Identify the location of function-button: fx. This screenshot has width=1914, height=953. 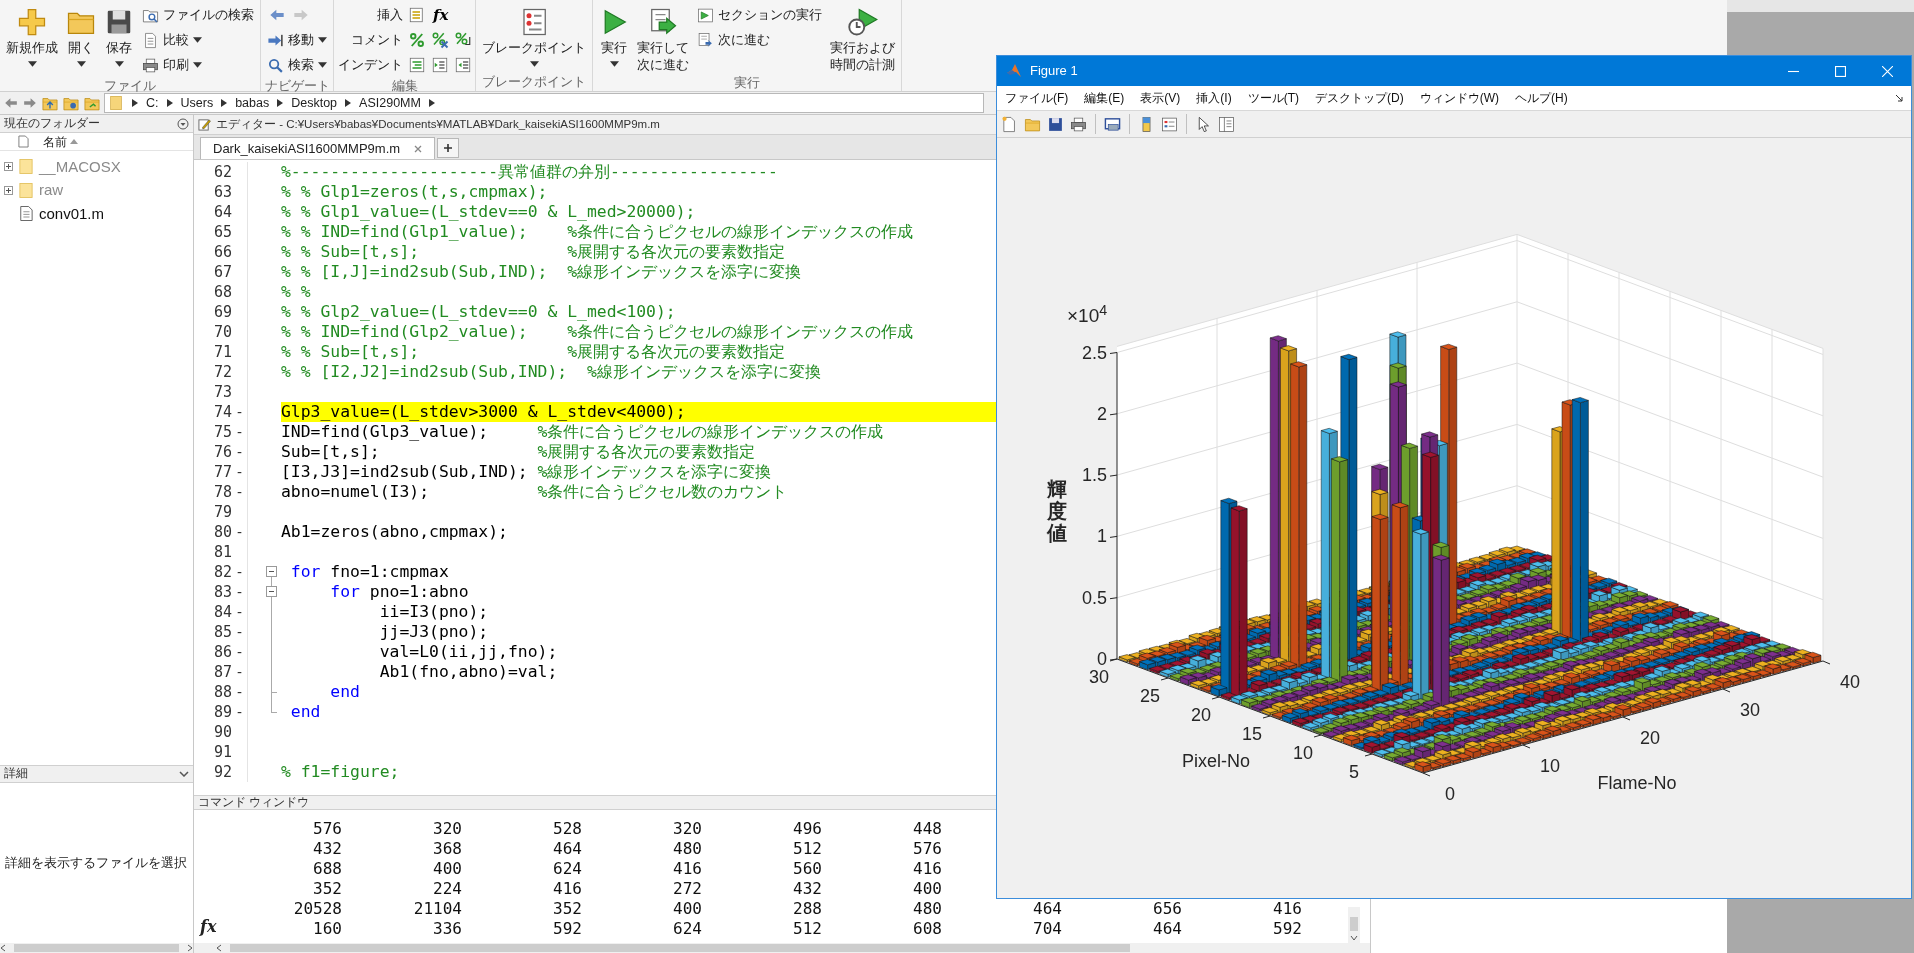
(441, 15).